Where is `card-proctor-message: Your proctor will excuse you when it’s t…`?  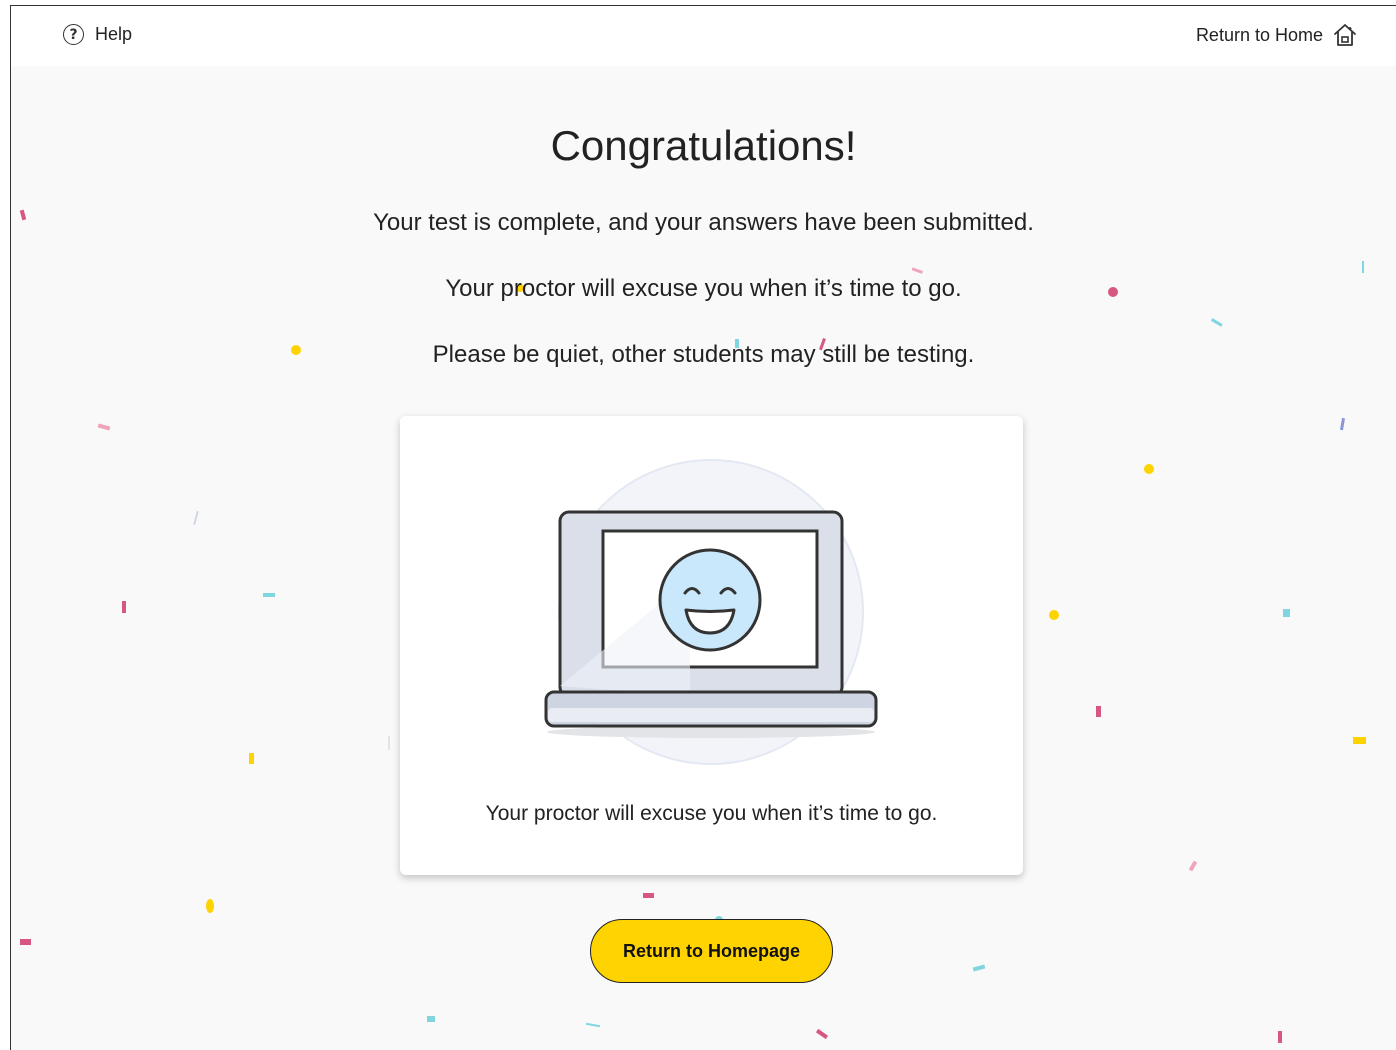
card-proctor-message: Your proctor will excuse you when it’s t… is located at coordinates (711, 813).